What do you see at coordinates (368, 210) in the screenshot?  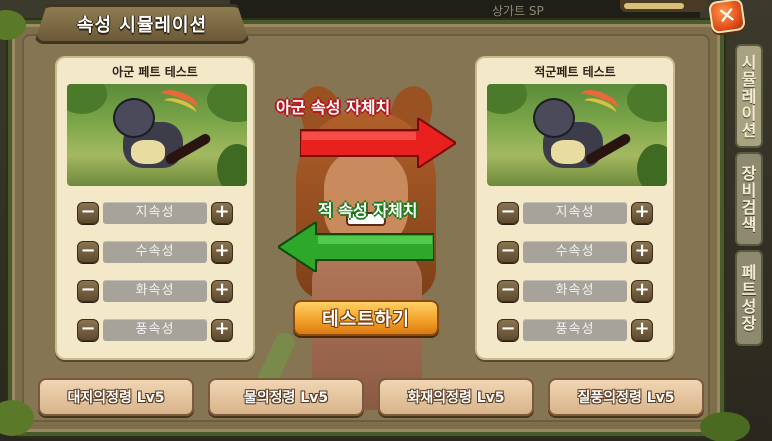 I see `enemy-arrow-label: 적 속성 자체치` at bounding box center [368, 210].